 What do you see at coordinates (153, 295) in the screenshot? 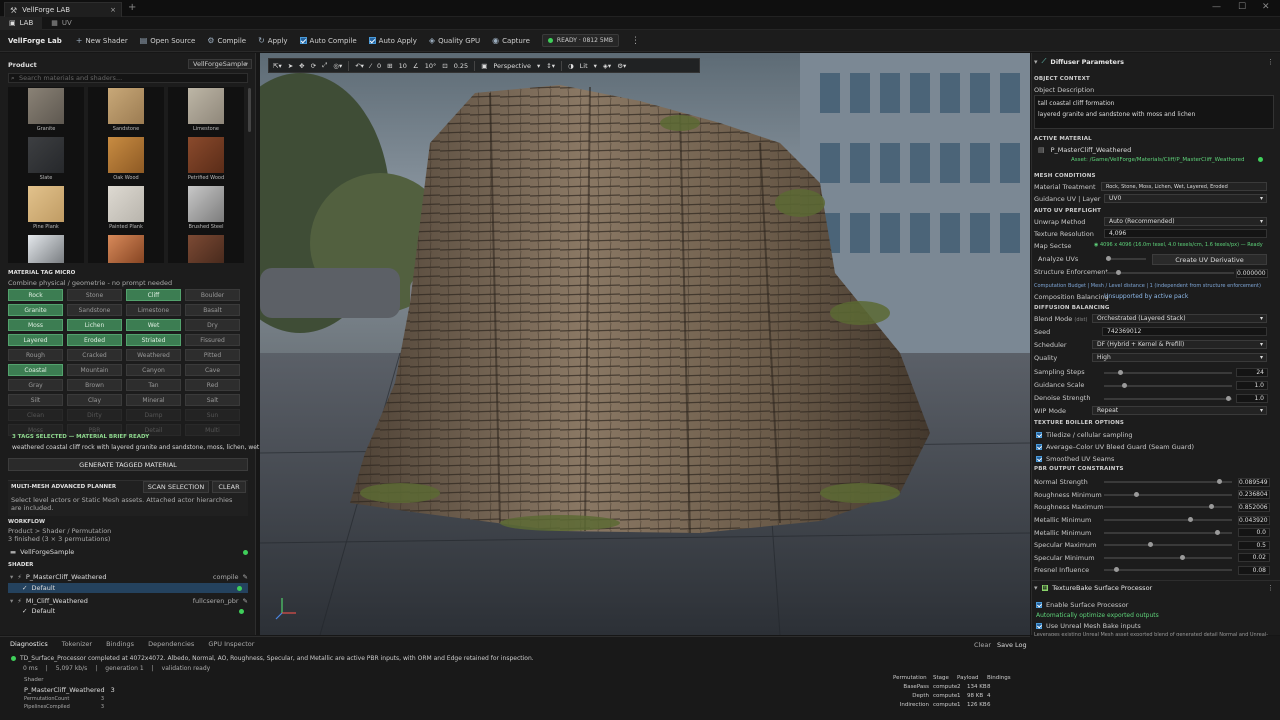
I see `tag-chip: Cliff` at bounding box center [153, 295].